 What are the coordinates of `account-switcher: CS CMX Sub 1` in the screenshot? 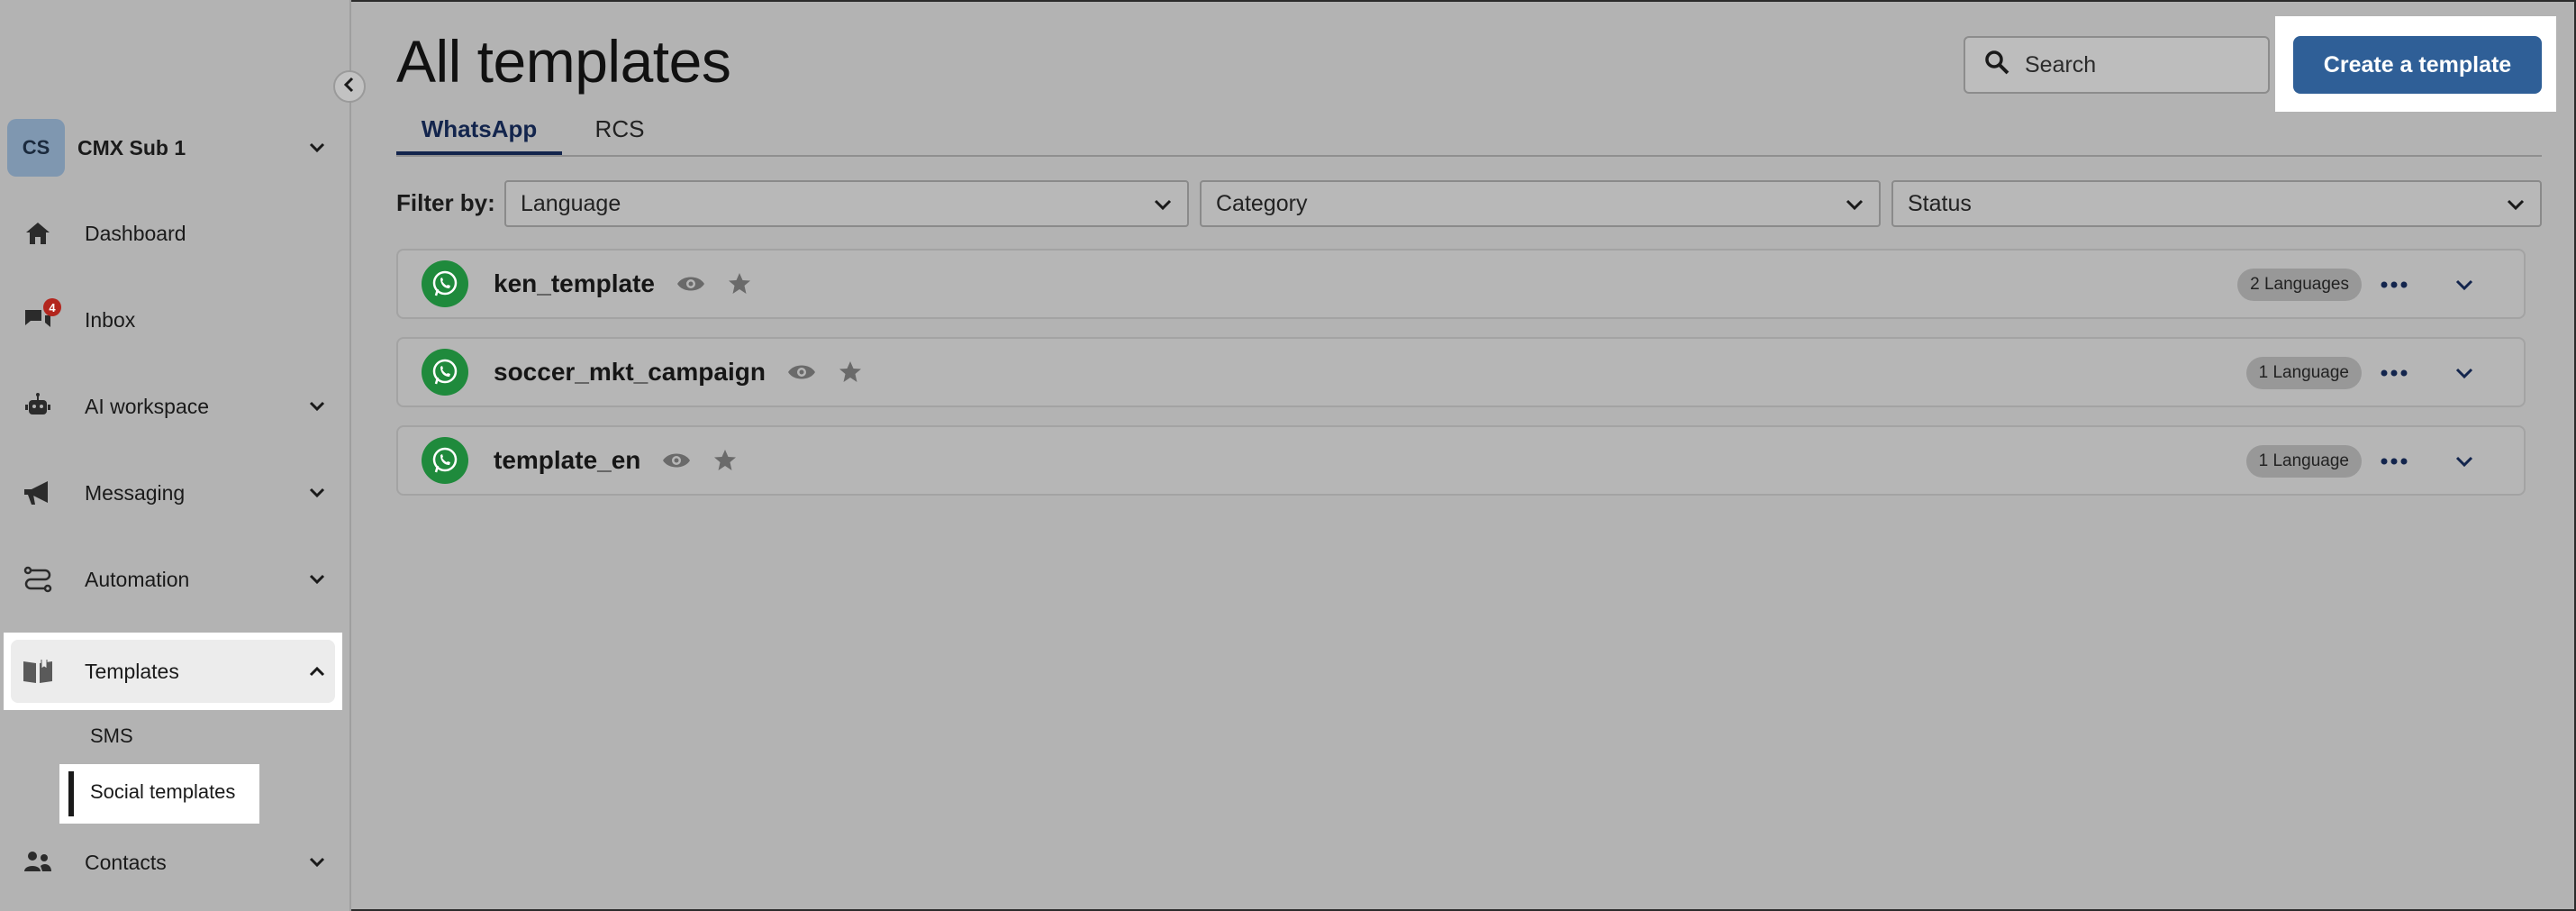 It's located at (173, 148).